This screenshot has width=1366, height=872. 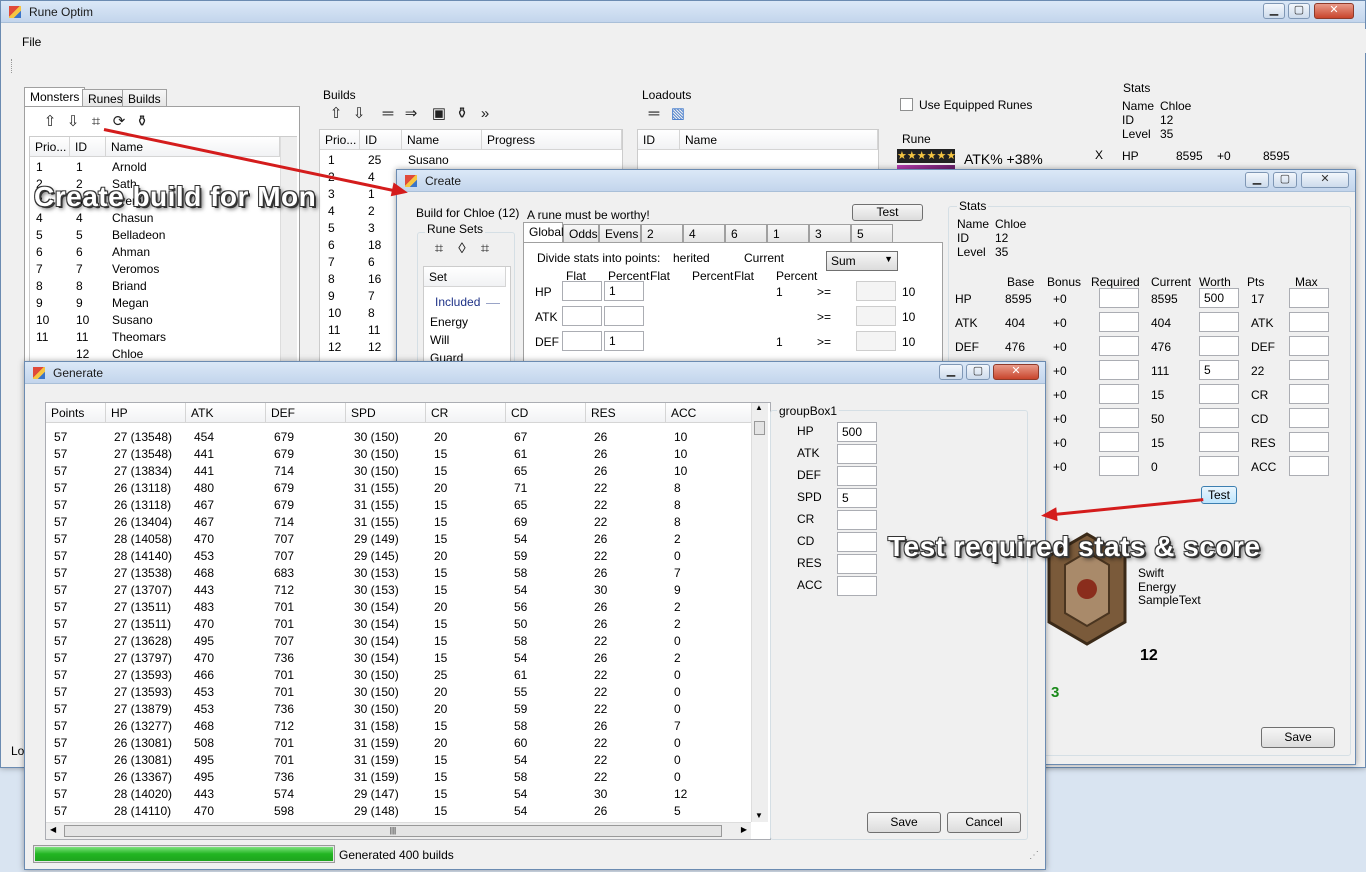 I want to click on col-points: Points, so click(x=76, y=413).